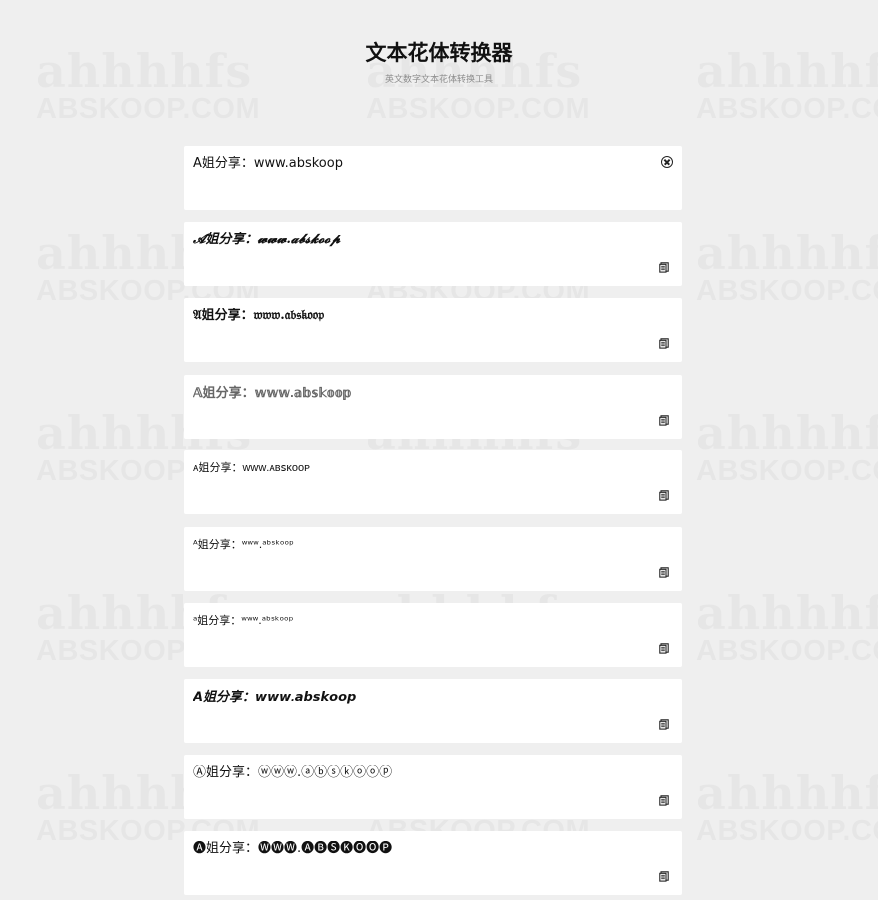  I want to click on result-row: 𝔄姐分享：𝔴𝔴𝔴.𝔞𝔟𝔰𝔨𝔬𝔬𝔭, so click(433, 330).